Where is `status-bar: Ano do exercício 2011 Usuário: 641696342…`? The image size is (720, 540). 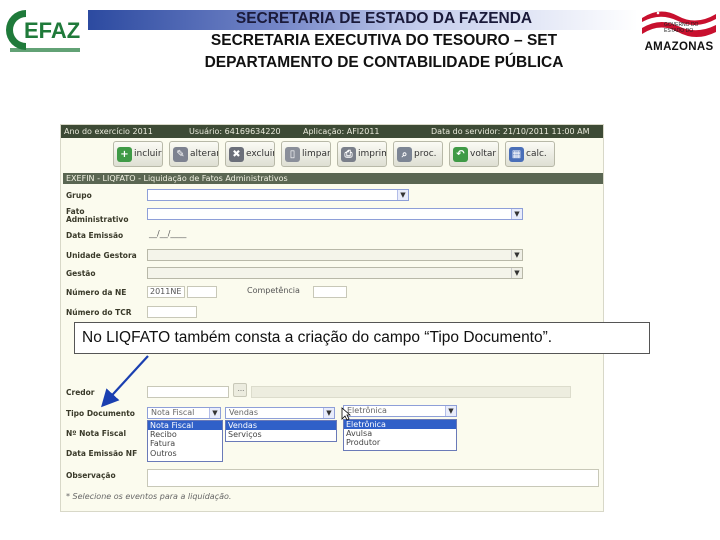
status-bar: Ano do exercício 2011 Usuário: 641696342… is located at coordinates (332, 131).